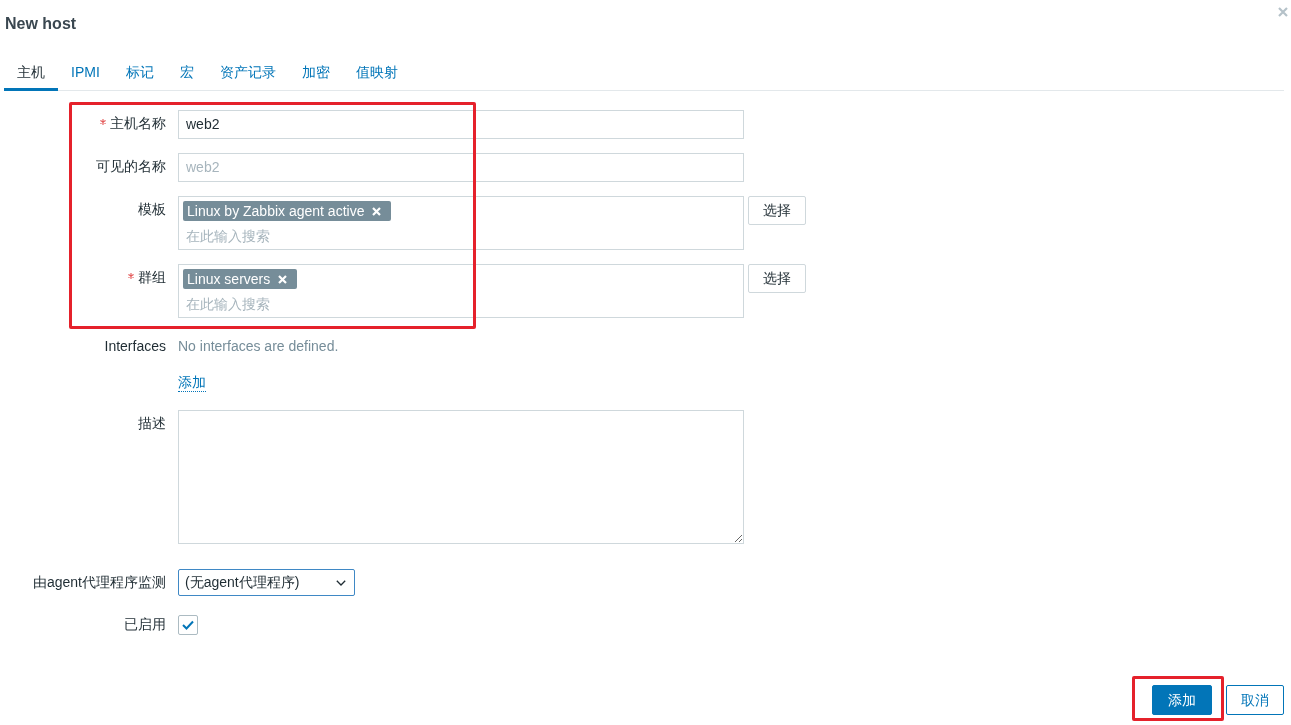 The width and height of the screenshot is (1291, 725). What do you see at coordinates (192, 382) in the screenshot?
I see `add-link: 添加` at bounding box center [192, 382].